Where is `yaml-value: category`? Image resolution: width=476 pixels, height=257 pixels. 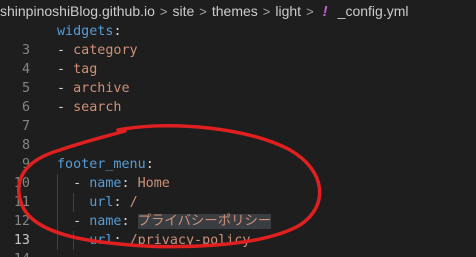
yaml-value: category is located at coordinates (105, 50).